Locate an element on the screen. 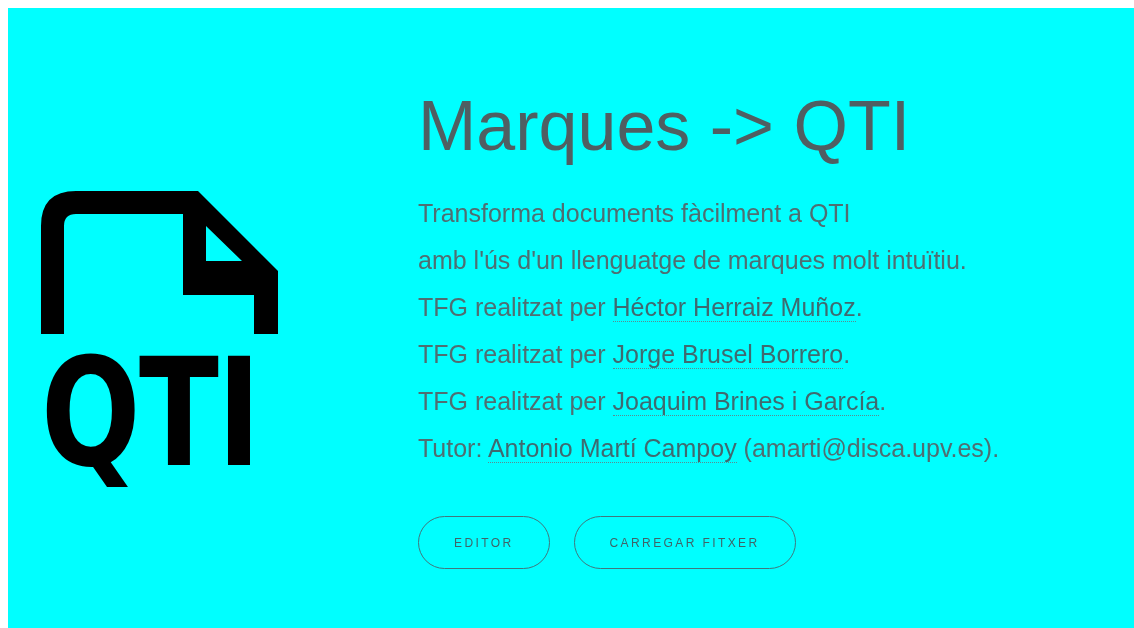 The height and width of the screenshot is (628, 1134). credit-text: TFG realitzat per Joaquim Brines i García. is located at coordinates (653, 402).